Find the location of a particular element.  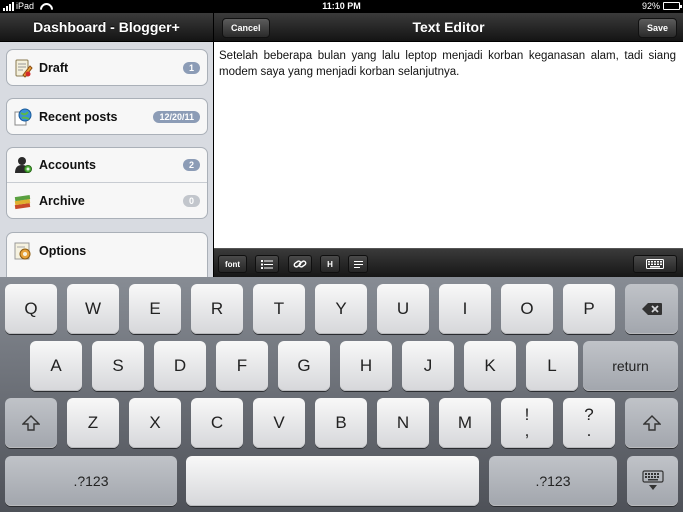

align-button is located at coordinates (358, 264).